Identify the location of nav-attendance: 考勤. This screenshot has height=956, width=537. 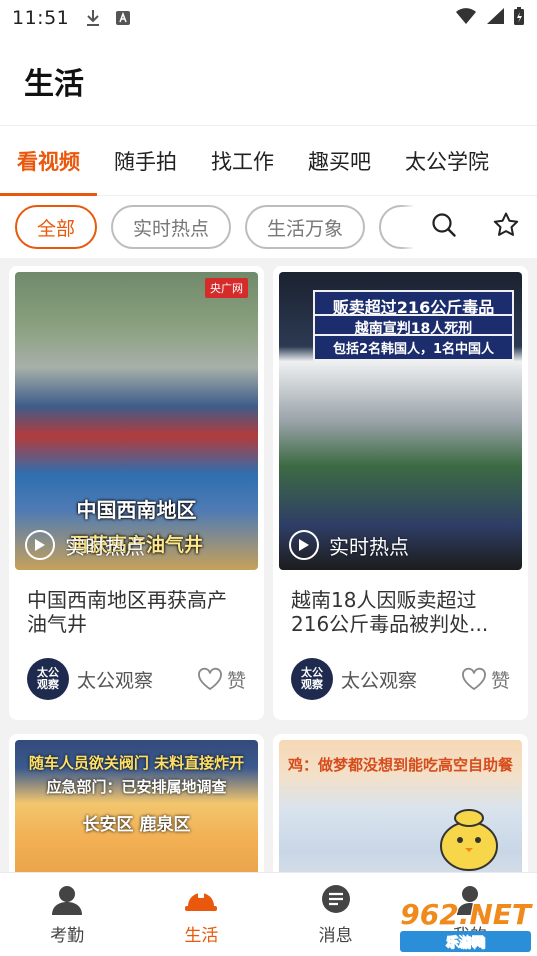
(67, 914).